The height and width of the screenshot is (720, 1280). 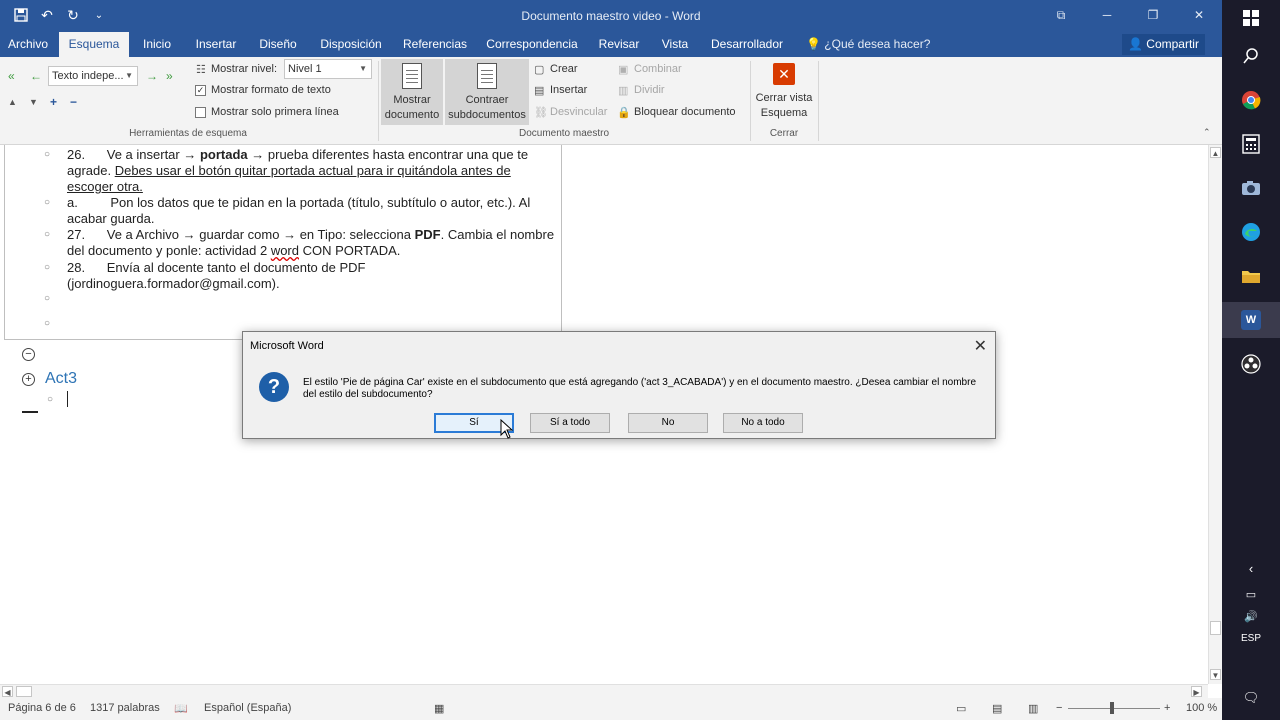 What do you see at coordinates (1153, 15) in the screenshot?
I see `restore-icon: ❐` at bounding box center [1153, 15].